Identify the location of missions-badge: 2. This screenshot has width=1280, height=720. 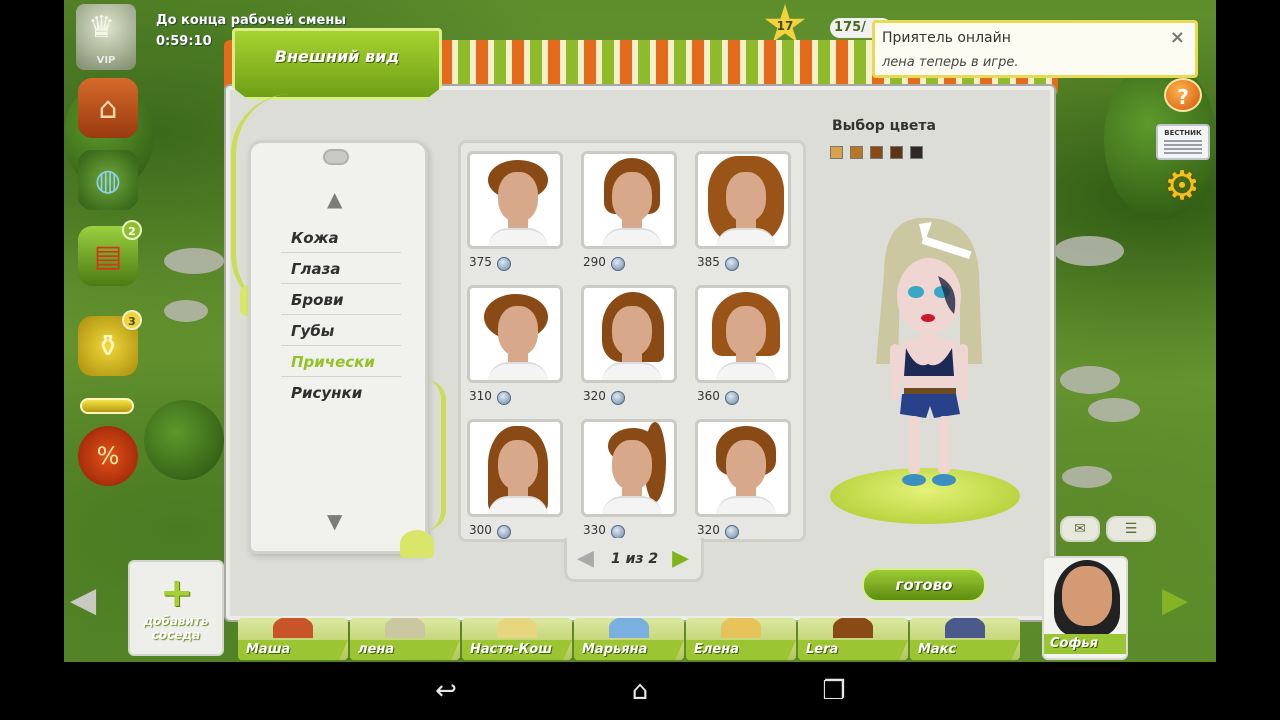
(132, 230).